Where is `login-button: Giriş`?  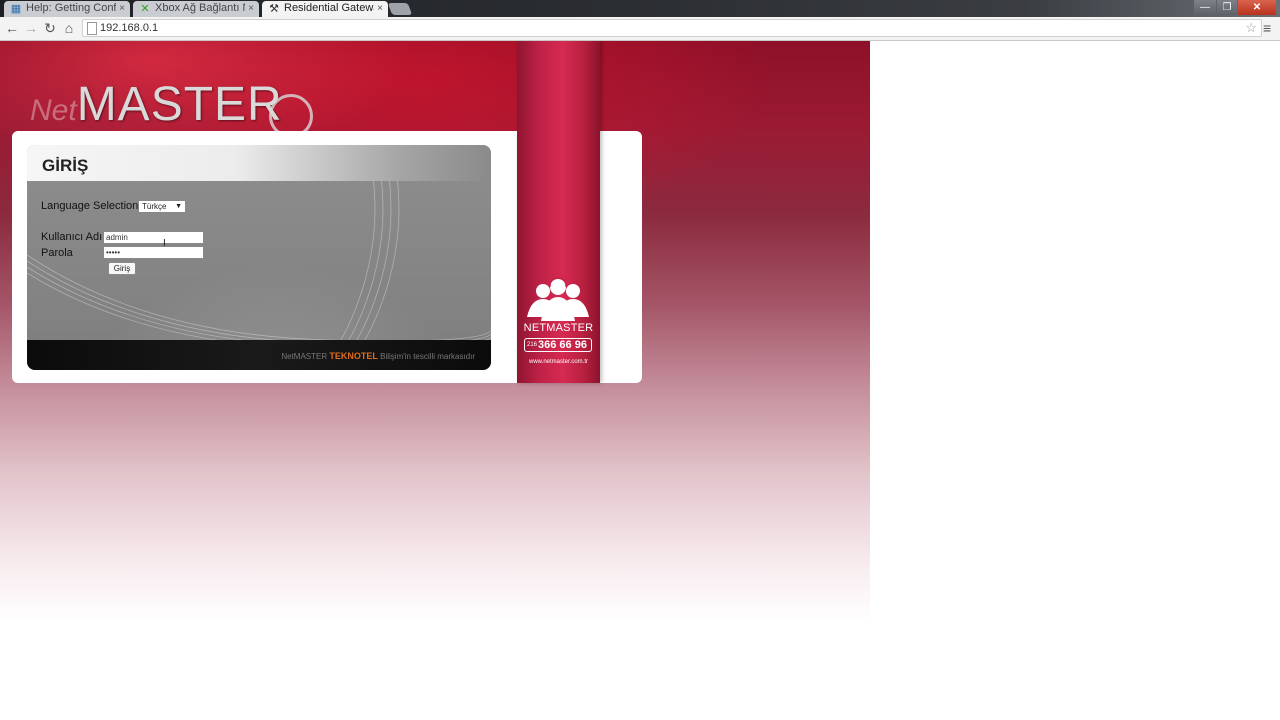
login-button: Giriş is located at coordinates (122, 268).